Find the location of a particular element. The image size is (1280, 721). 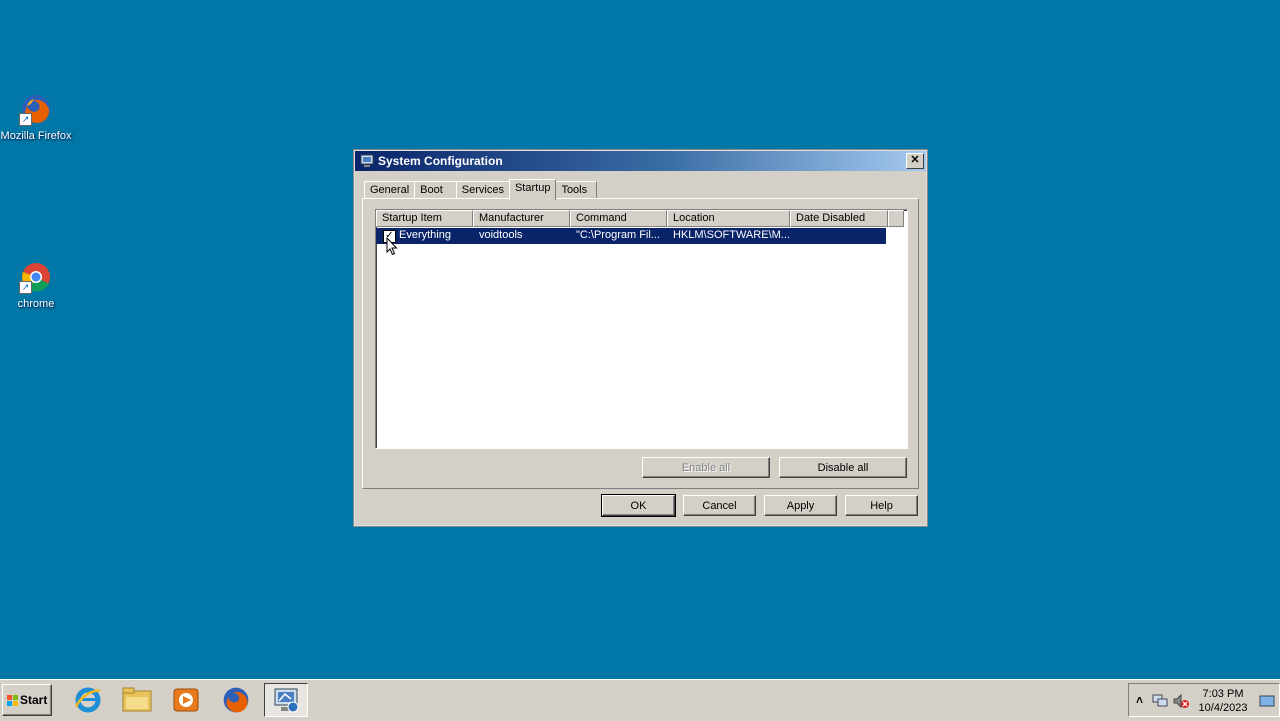

firefox-icon is located at coordinates (236, 700).